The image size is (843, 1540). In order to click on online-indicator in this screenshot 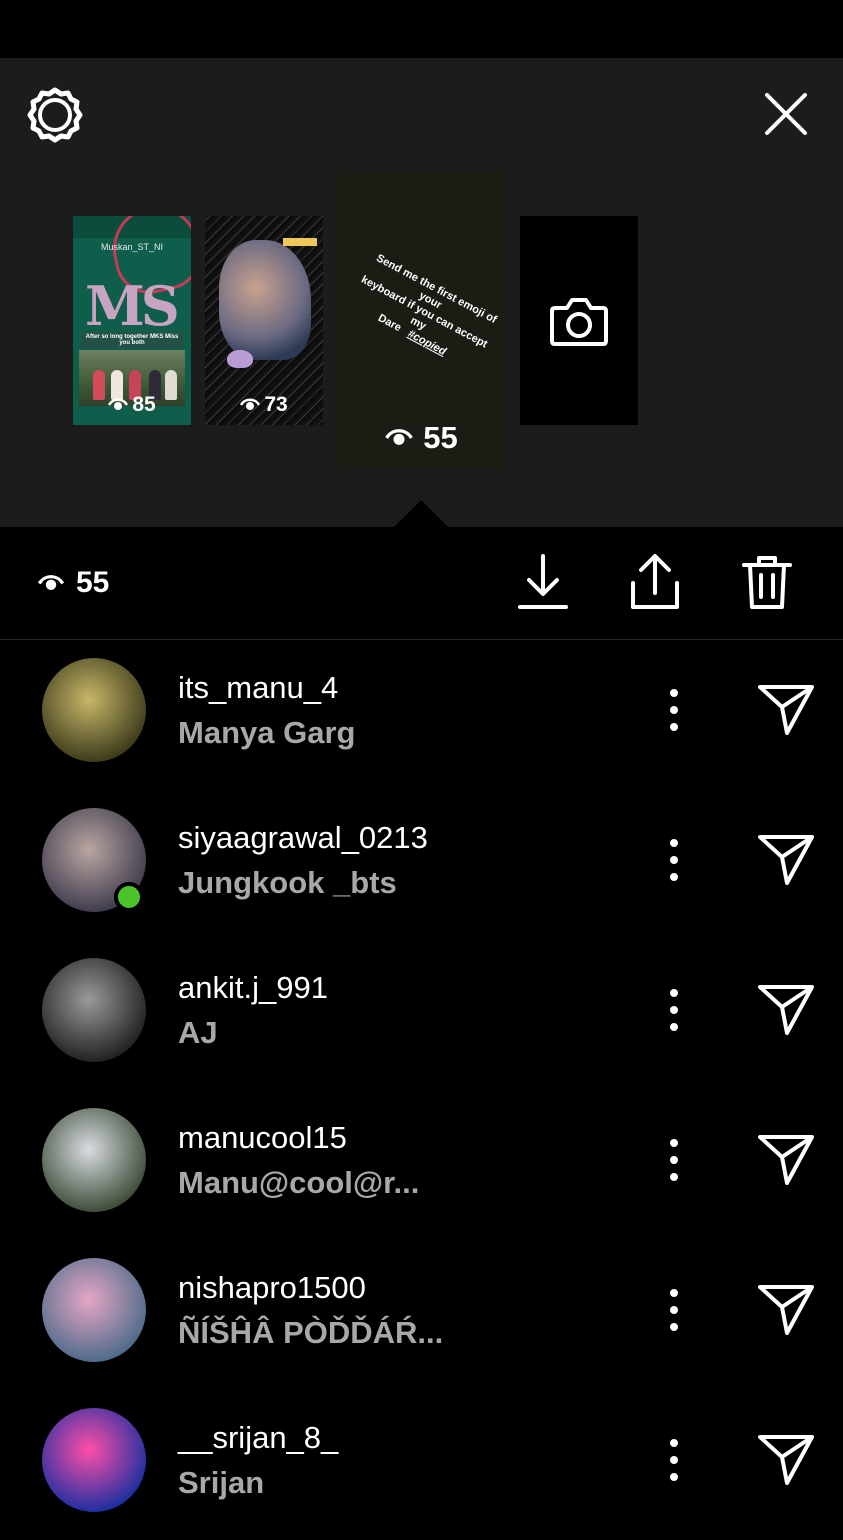, I will do `click(129, 897)`.